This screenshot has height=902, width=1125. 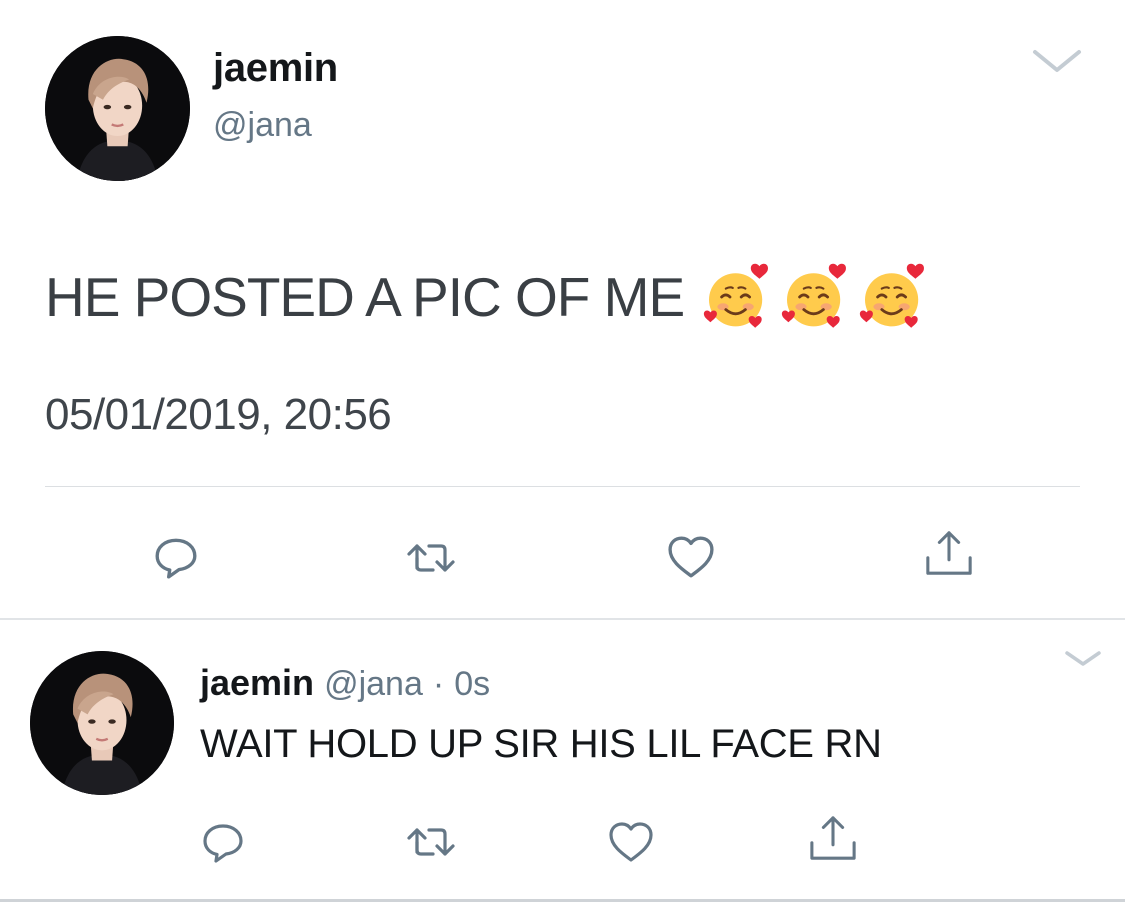 What do you see at coordinates (365, 297) in the screenshot?
I see `tweet-text-body: HE POSTED A PIC OF ME` at bounding box center [365, 297].